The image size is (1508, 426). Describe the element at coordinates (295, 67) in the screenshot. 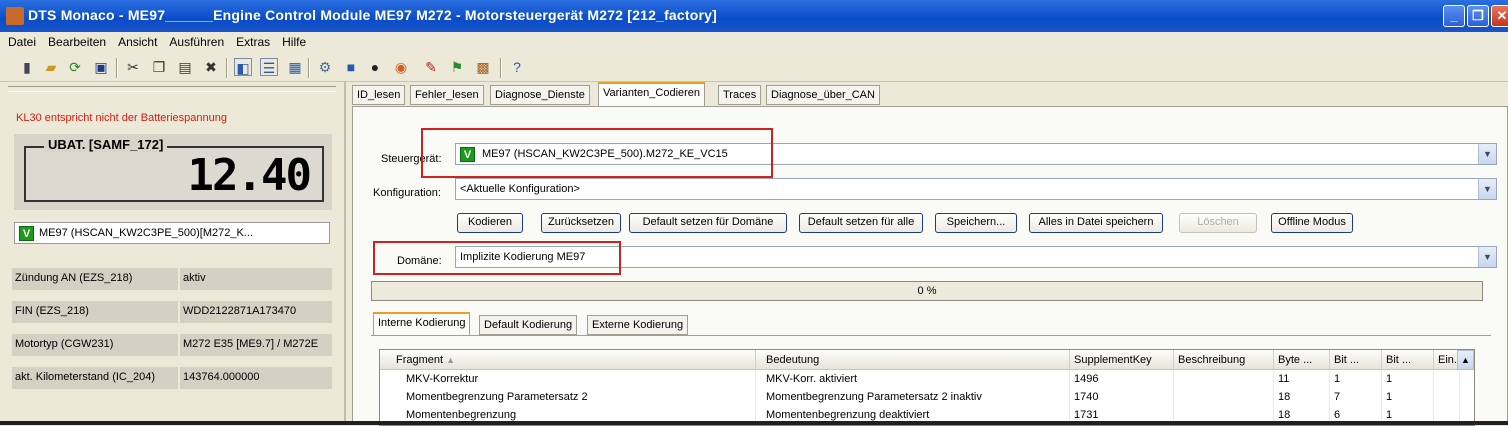

I see `layout3-icon: ▦` at that location.